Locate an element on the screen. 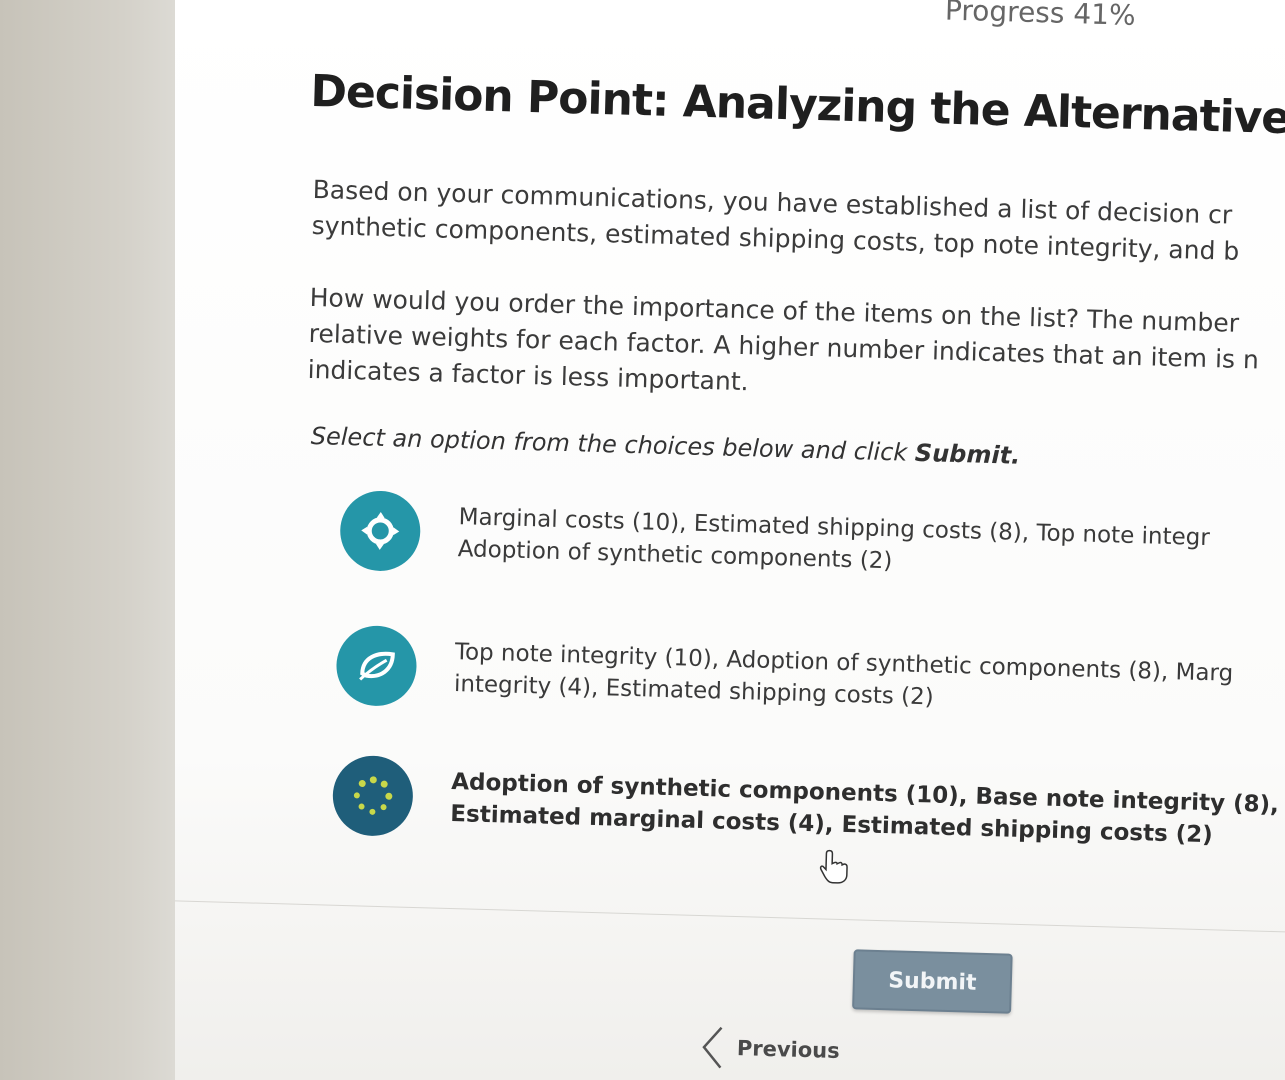  chevron-left-icon is located at coordinates (712, 1047).